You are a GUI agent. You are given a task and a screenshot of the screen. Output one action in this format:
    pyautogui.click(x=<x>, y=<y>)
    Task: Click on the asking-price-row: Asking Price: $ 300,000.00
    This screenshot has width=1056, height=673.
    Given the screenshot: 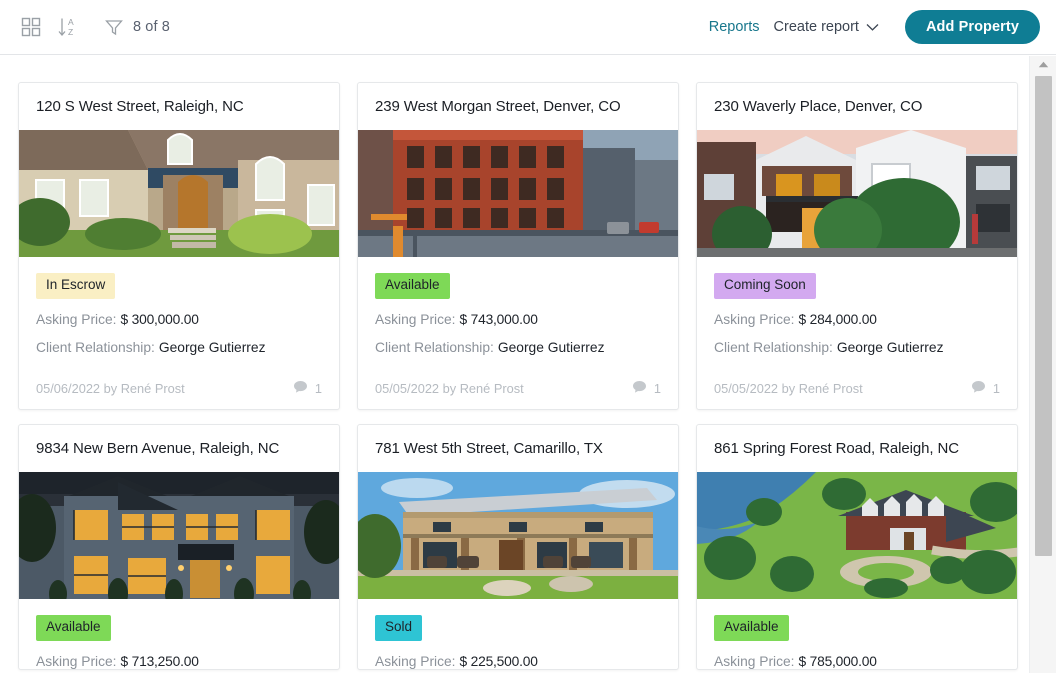 What is the action you would take?
    pyautogui.click(x=179, y=319)
    